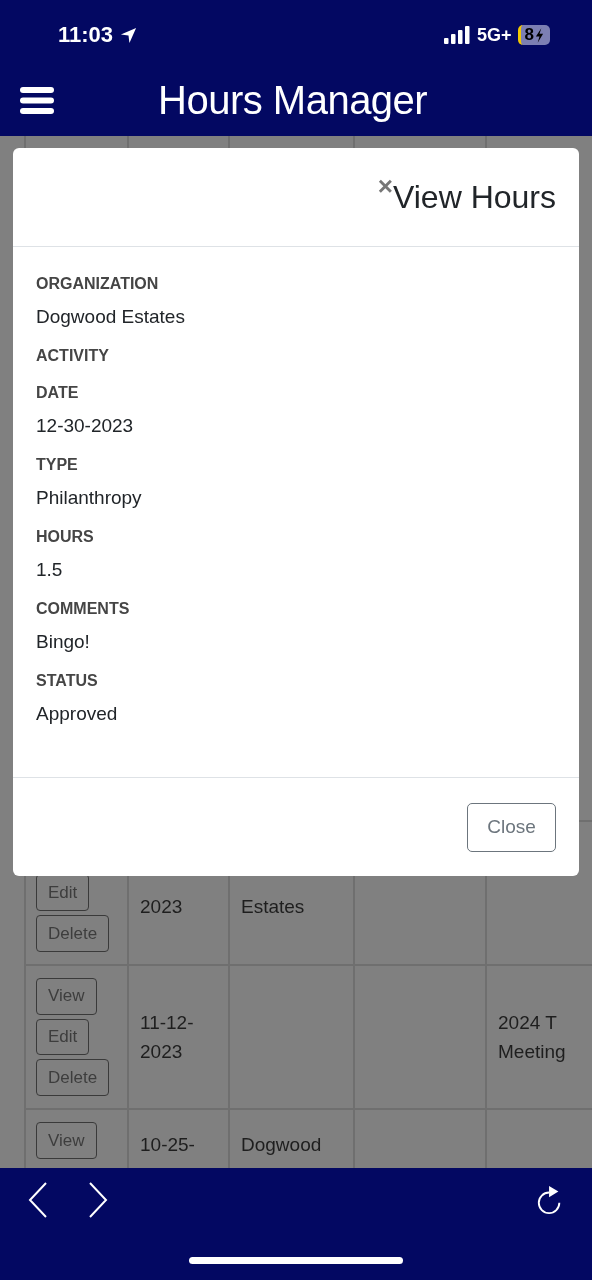 The height and width of the screenshot is (1280, 592). I want to click on field-label: HOURS, so click(65, 537).